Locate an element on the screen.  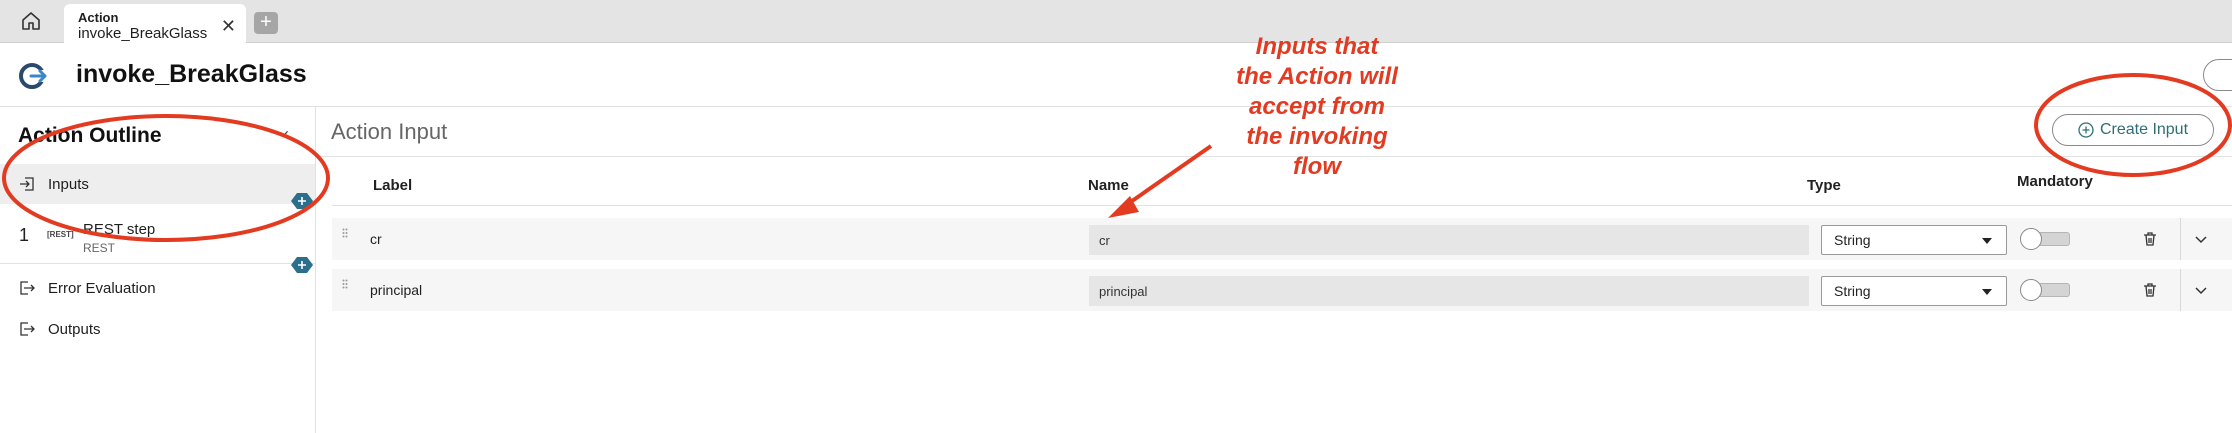
annotation-arrowhead is located at coordinates (1123, 207).